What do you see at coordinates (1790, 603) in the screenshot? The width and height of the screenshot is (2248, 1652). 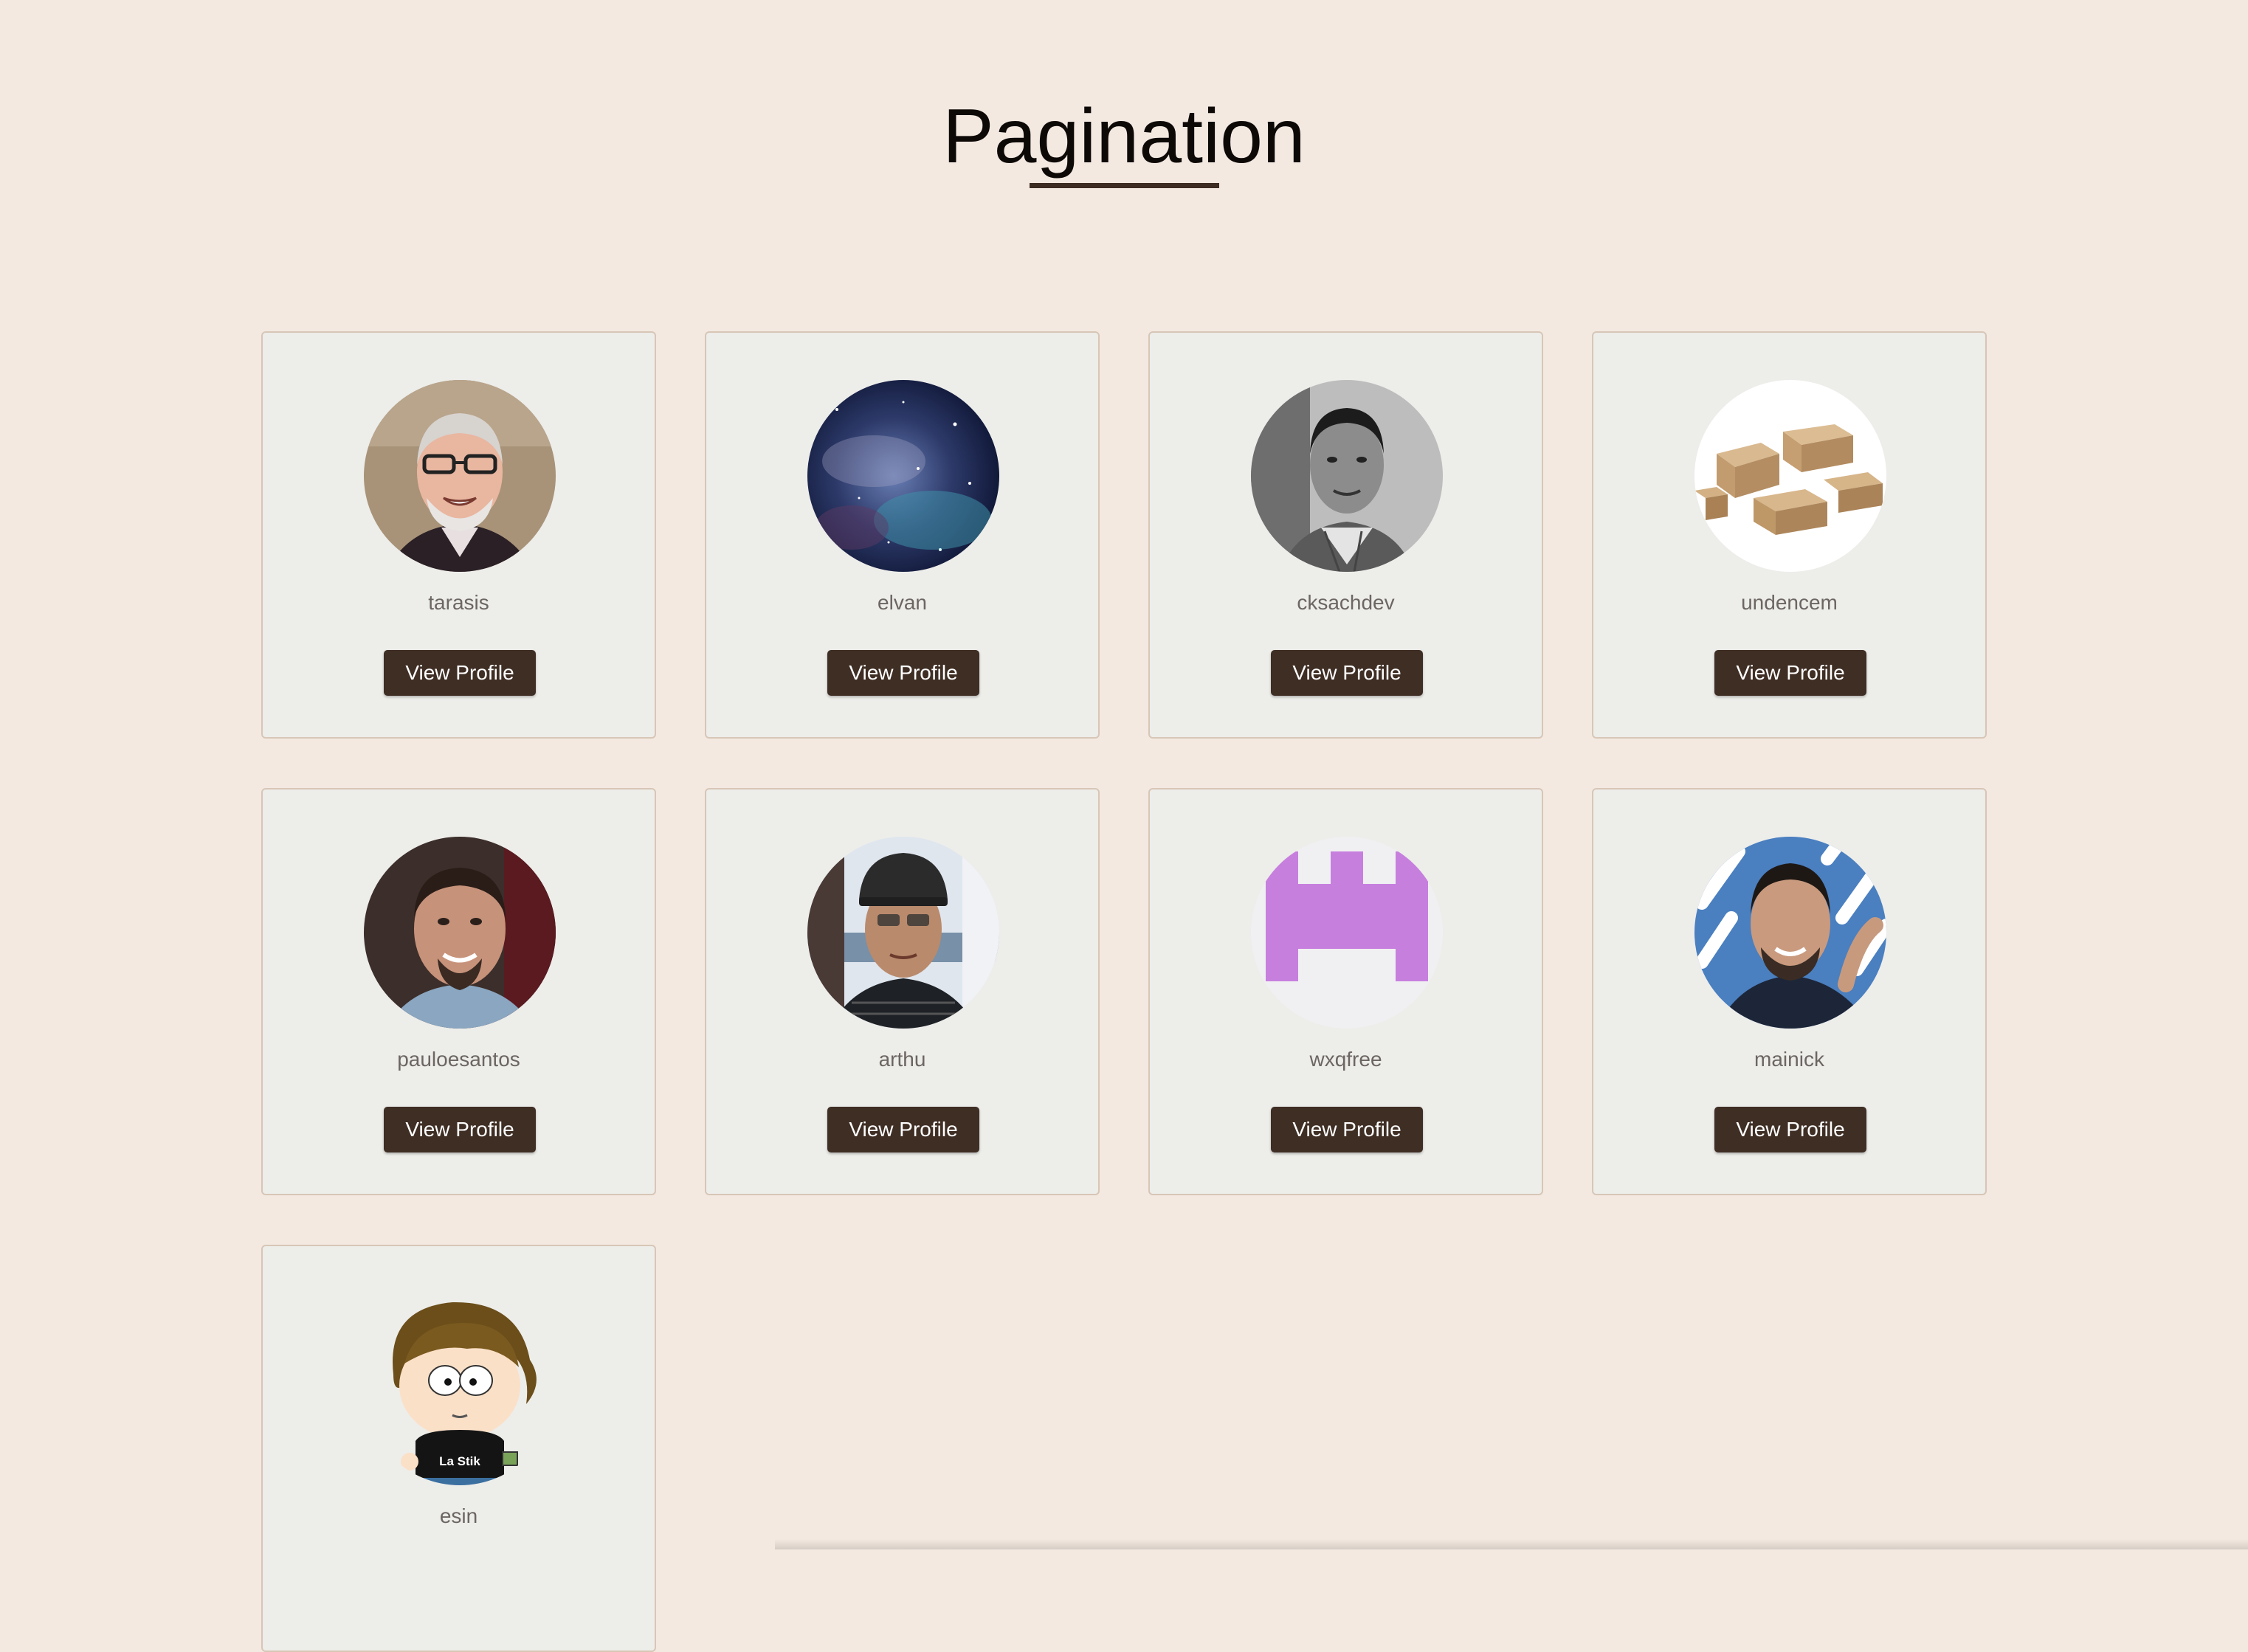 I see `username: undencem` at bounding box center [1790, 603].